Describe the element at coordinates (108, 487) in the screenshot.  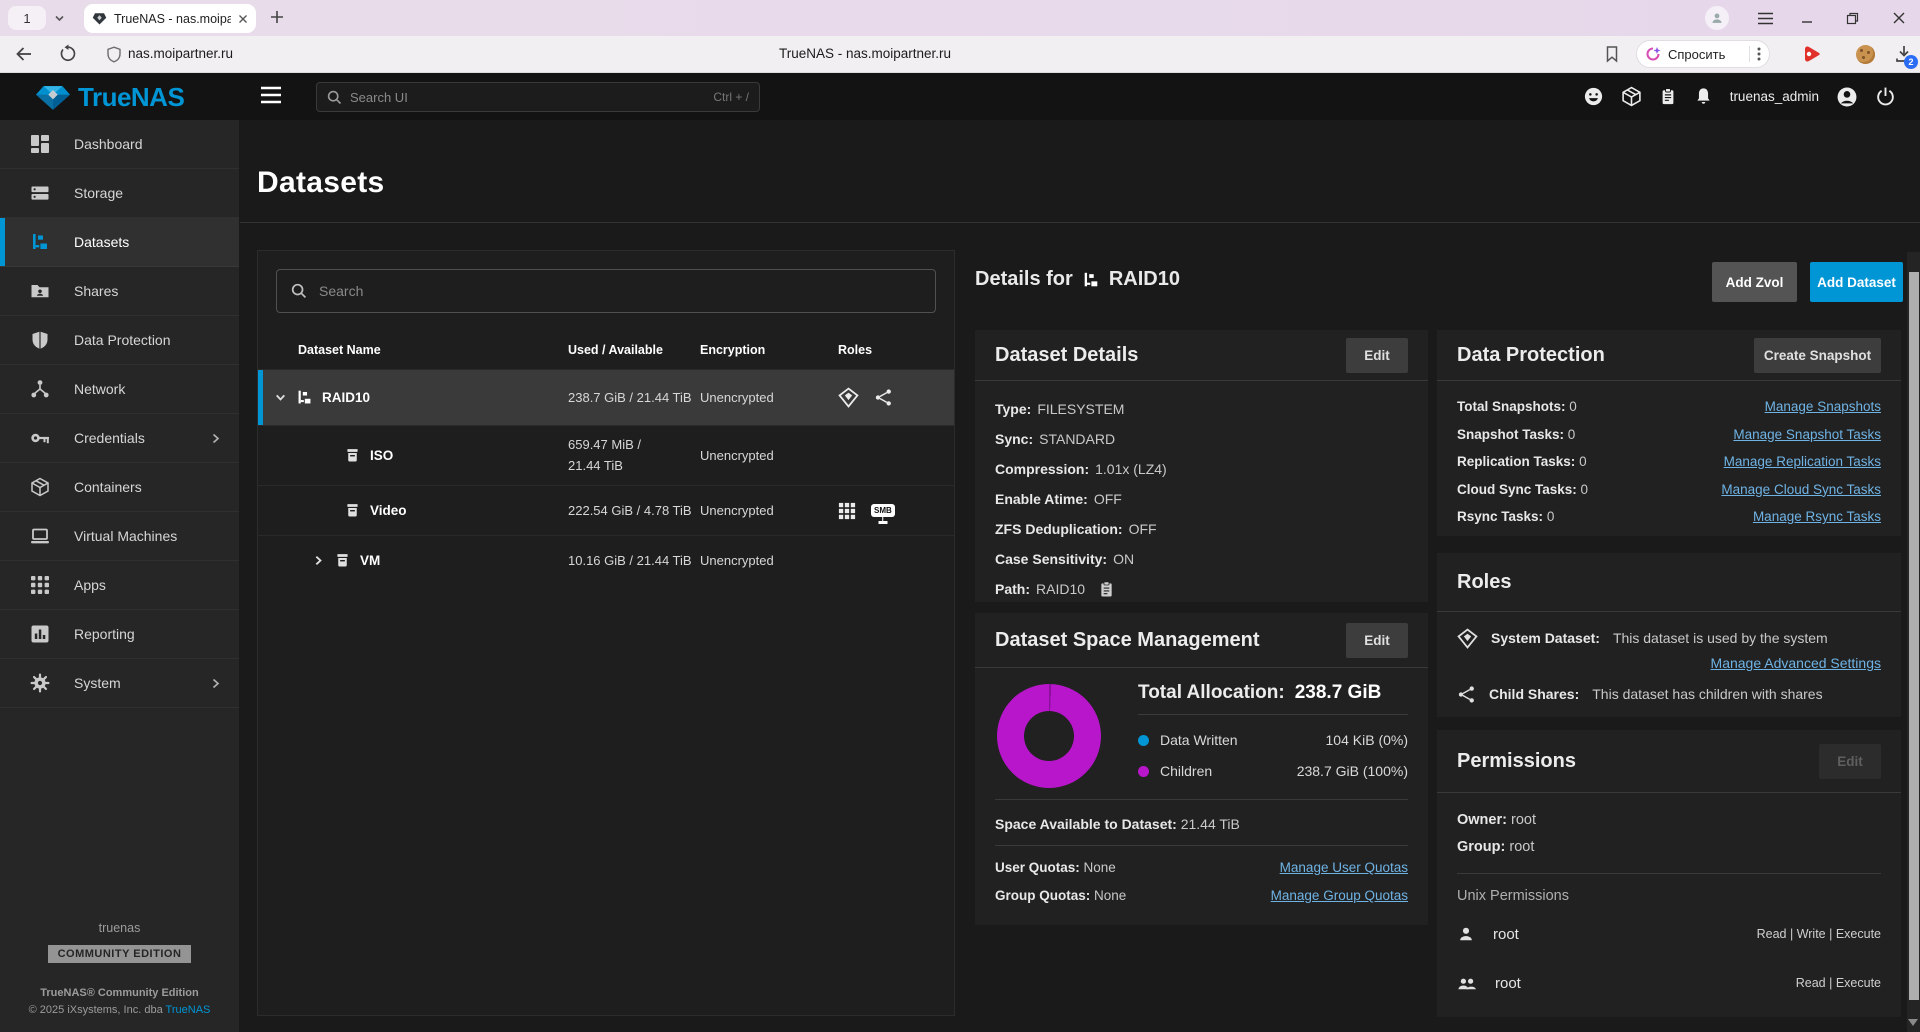
I see `sidebar-label: Containers` at that location.